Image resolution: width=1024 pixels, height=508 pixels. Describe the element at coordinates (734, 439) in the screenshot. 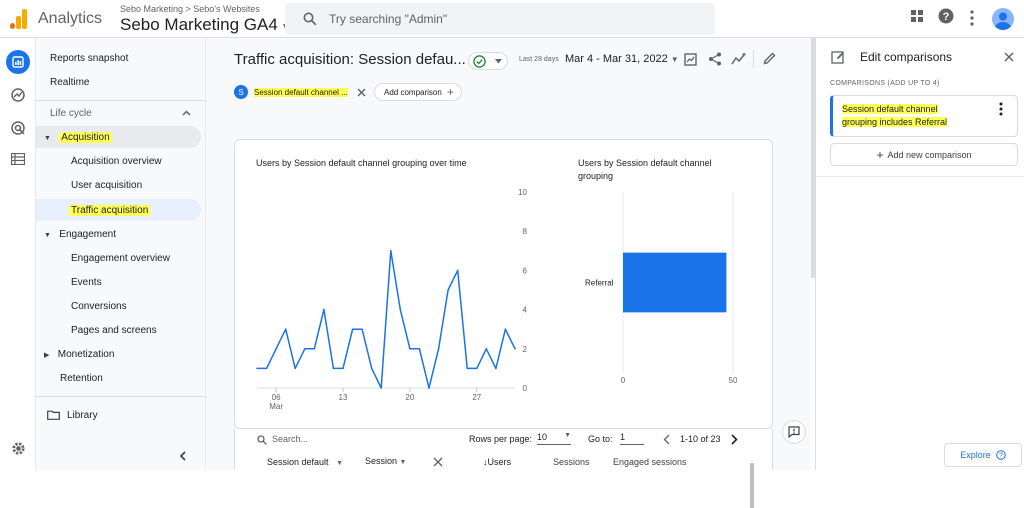

I see `chevron-right-icon` at that location.